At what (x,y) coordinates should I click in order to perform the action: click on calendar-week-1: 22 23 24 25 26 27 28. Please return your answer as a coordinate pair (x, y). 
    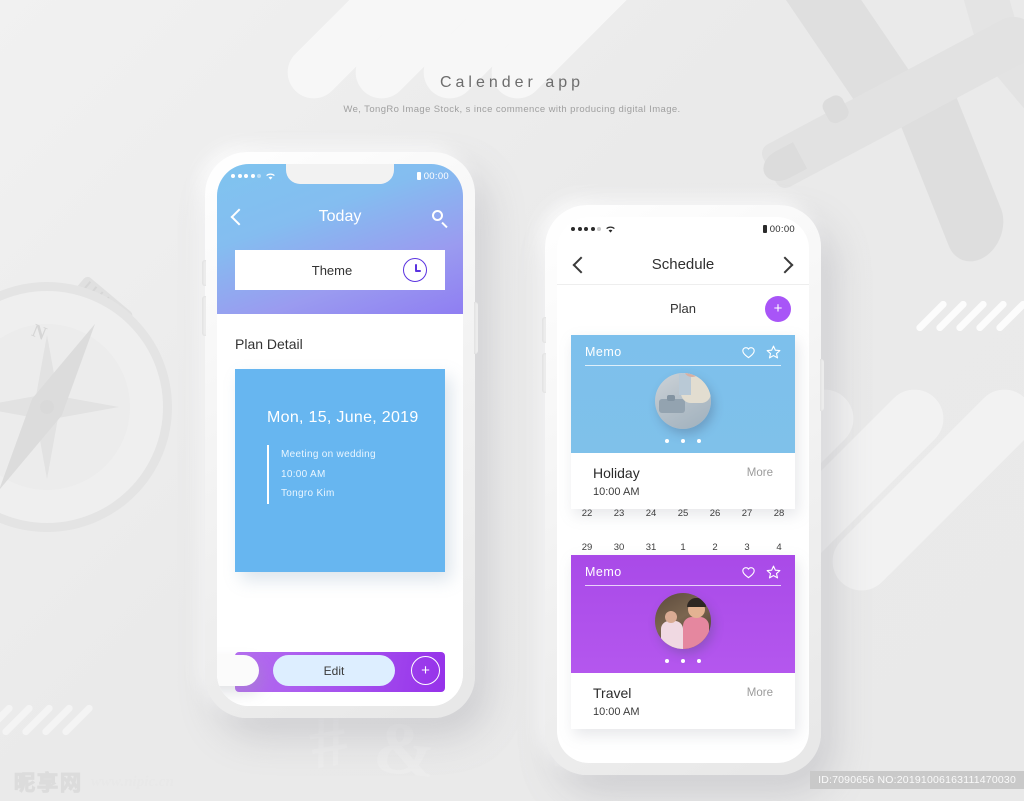
    Looking at the image, I should click on (683, 514).